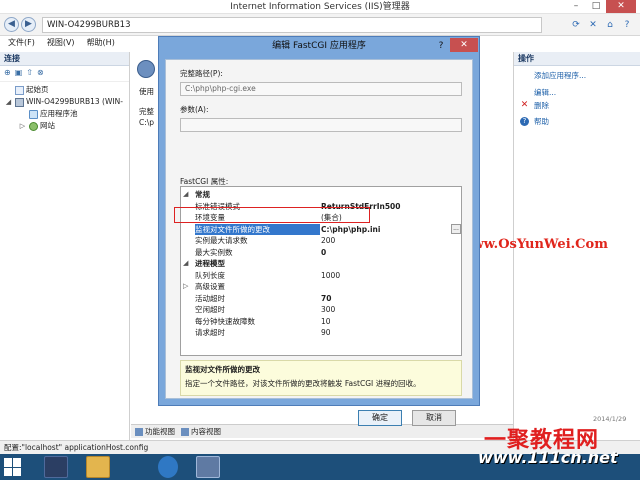  Describe the element at coordinates (66, 90) in the screenshot. I see `tree-item: 起始页` at that location.